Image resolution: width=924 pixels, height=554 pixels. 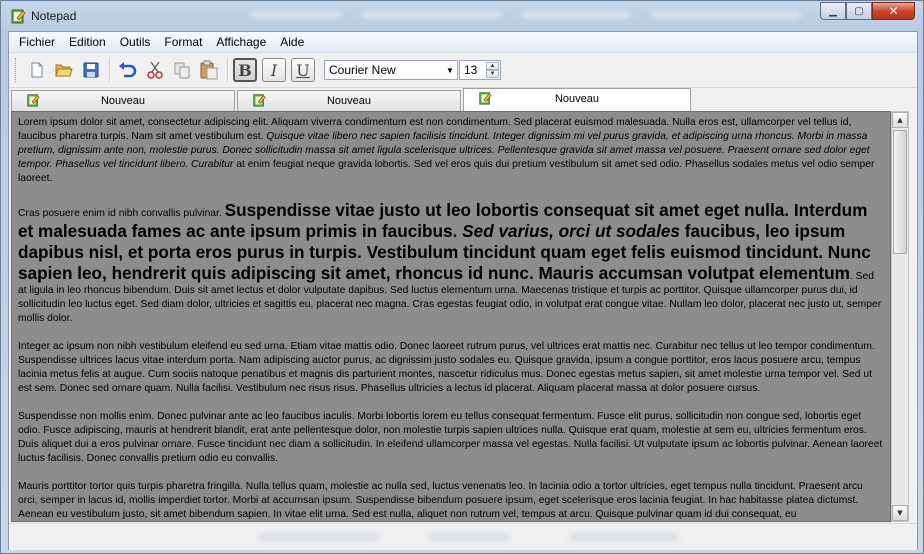 What do you see at coordinates (450, 70) in the screenshot?
I see `dropdown-arrow-icon: ▼` at bounding box center [450, 70].